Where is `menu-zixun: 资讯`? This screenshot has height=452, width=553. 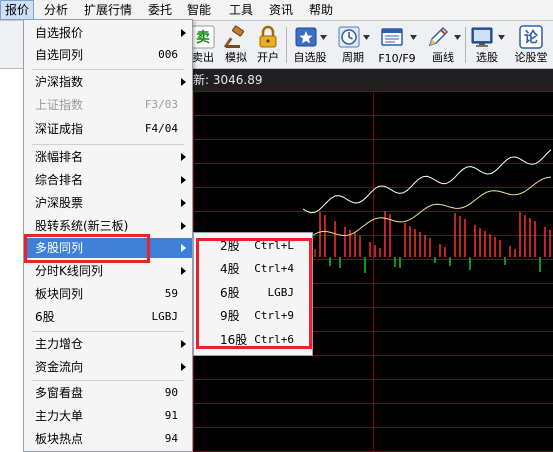 menu-zixun: 资讯 is located at coordinates (281, 10).